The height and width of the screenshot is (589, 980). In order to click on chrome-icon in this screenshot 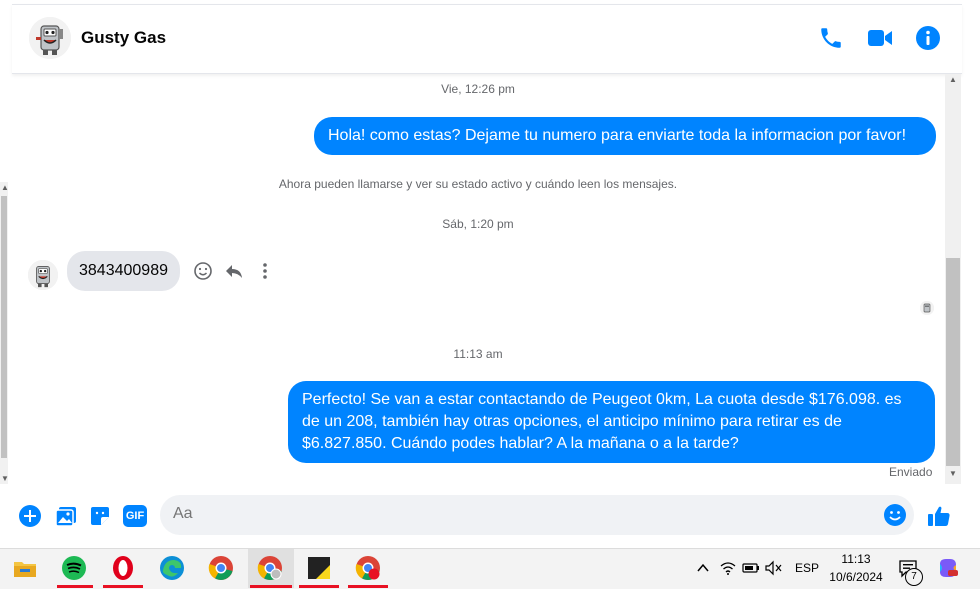, I will do `click(221, 568)`.